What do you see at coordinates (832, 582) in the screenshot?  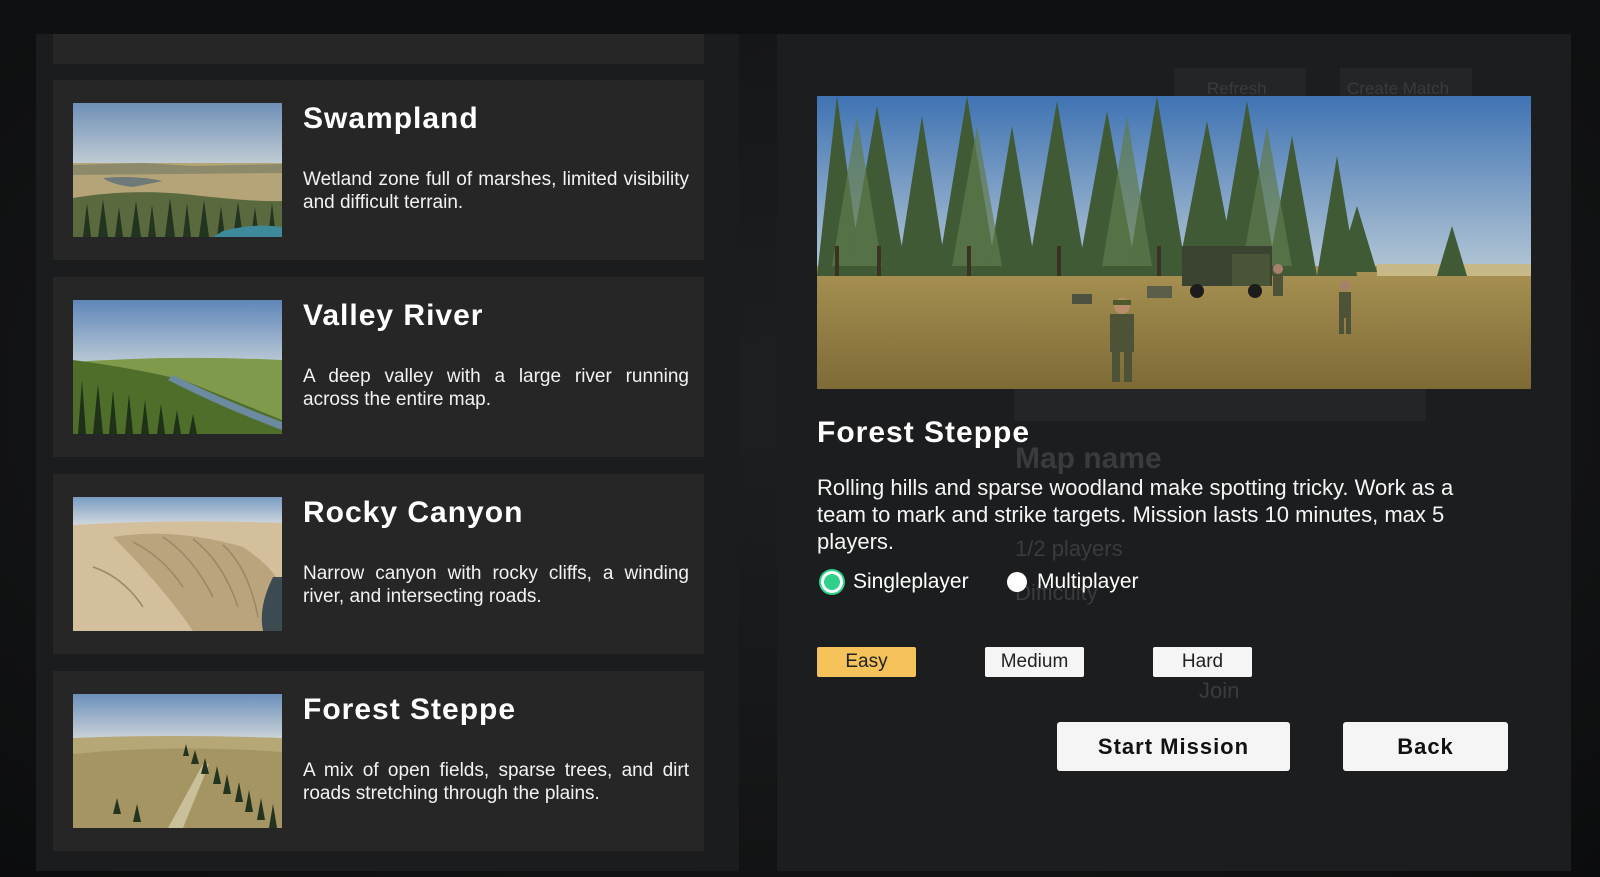 I see `radio-selected-icon` at bounding box center [832, 582].